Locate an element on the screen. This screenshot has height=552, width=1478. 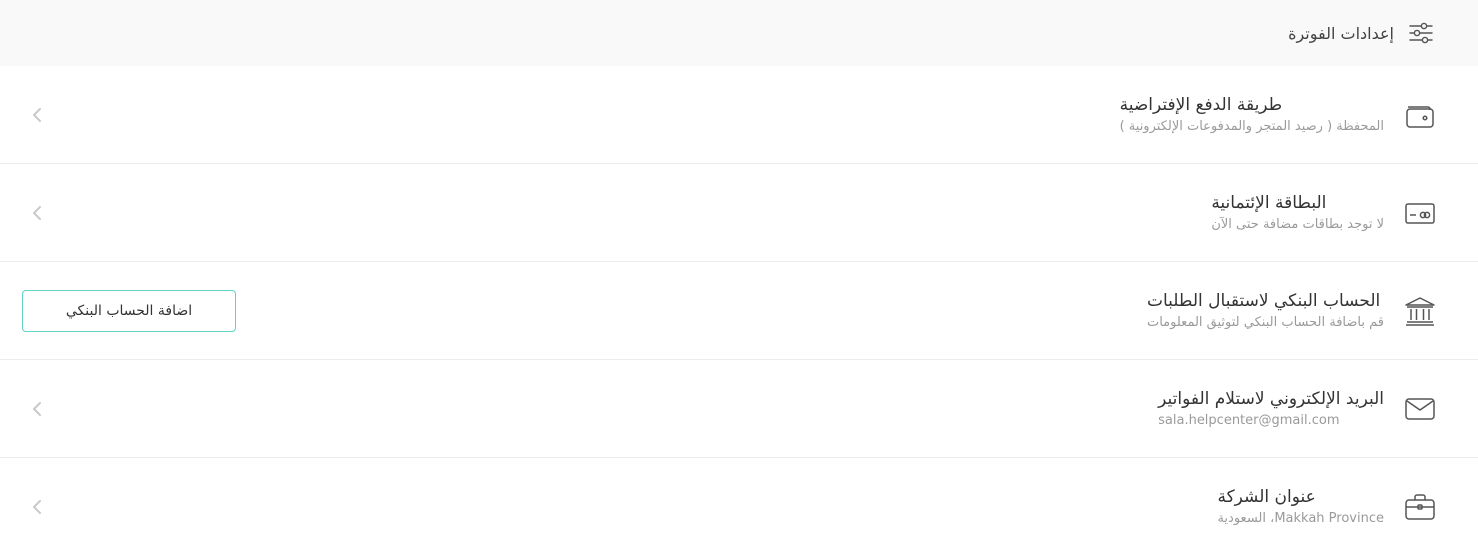
sliders-icon is located at coordinates (1421, 33).